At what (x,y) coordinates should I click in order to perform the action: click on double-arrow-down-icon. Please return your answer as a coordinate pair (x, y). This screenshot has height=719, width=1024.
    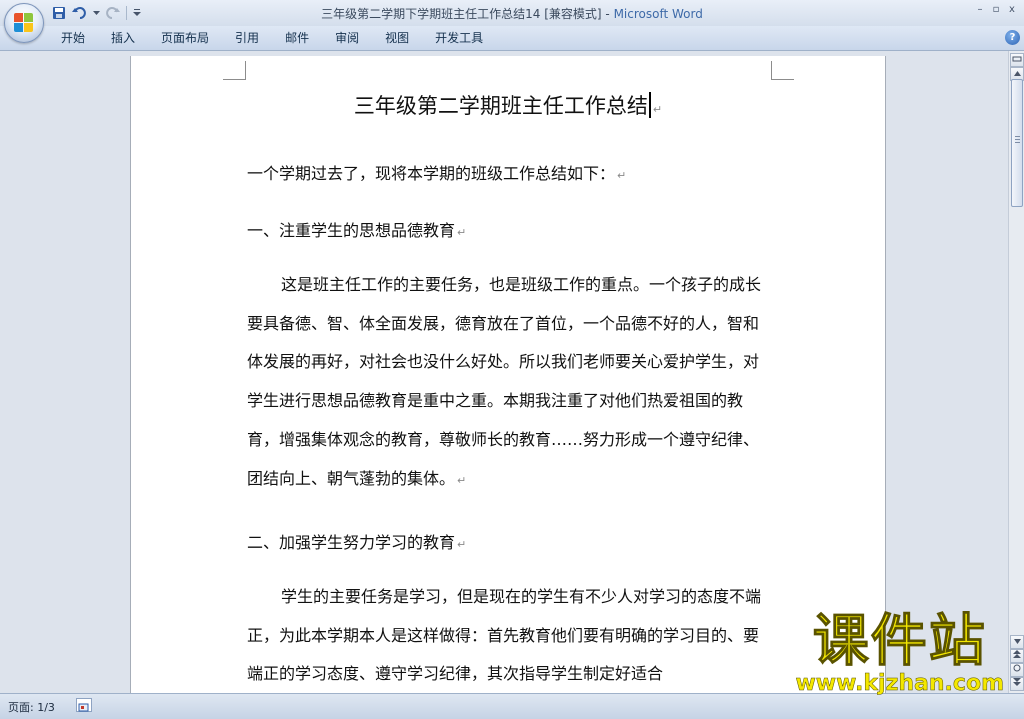
    Looking at the image, I should click on (1017, 682).